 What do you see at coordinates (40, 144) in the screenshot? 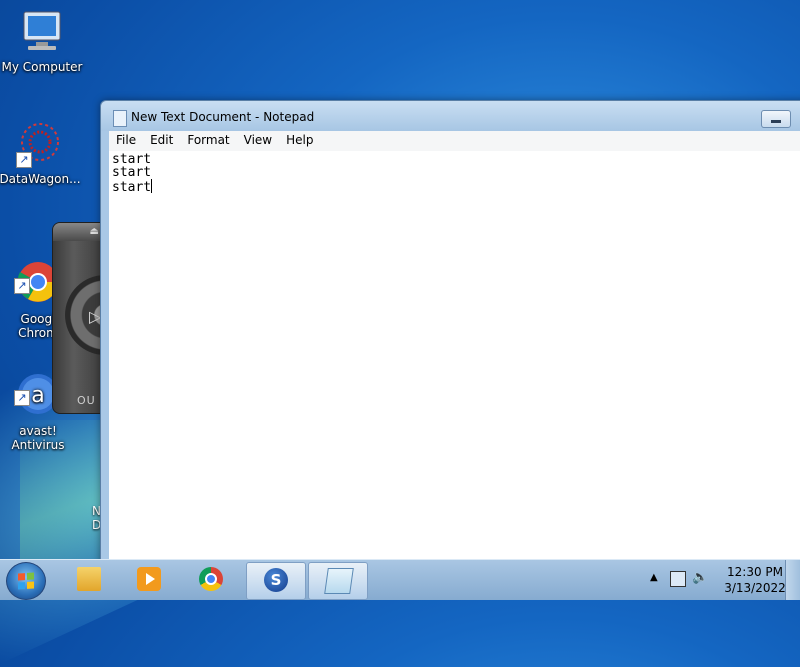
I see `datawagon-icon: ↗` at bounding box center [40, 144].